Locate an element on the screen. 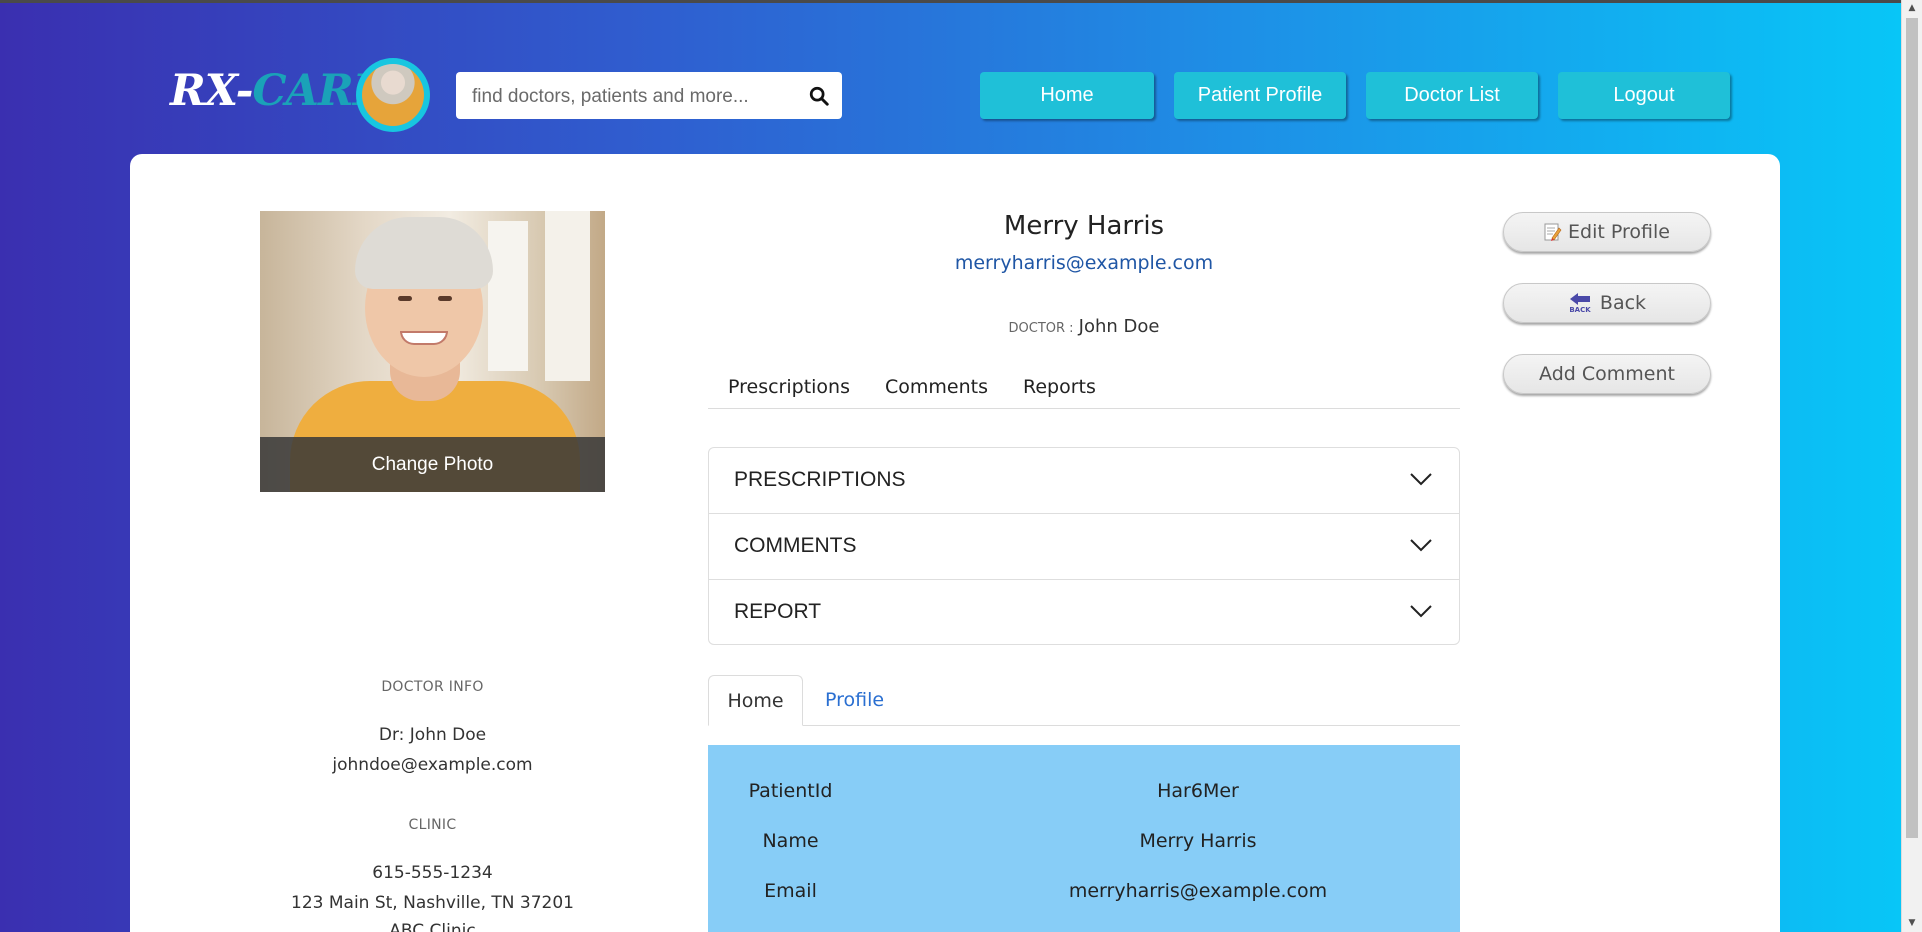  accordion-comments: COMMENTS is located at coordinates (1084, 547).